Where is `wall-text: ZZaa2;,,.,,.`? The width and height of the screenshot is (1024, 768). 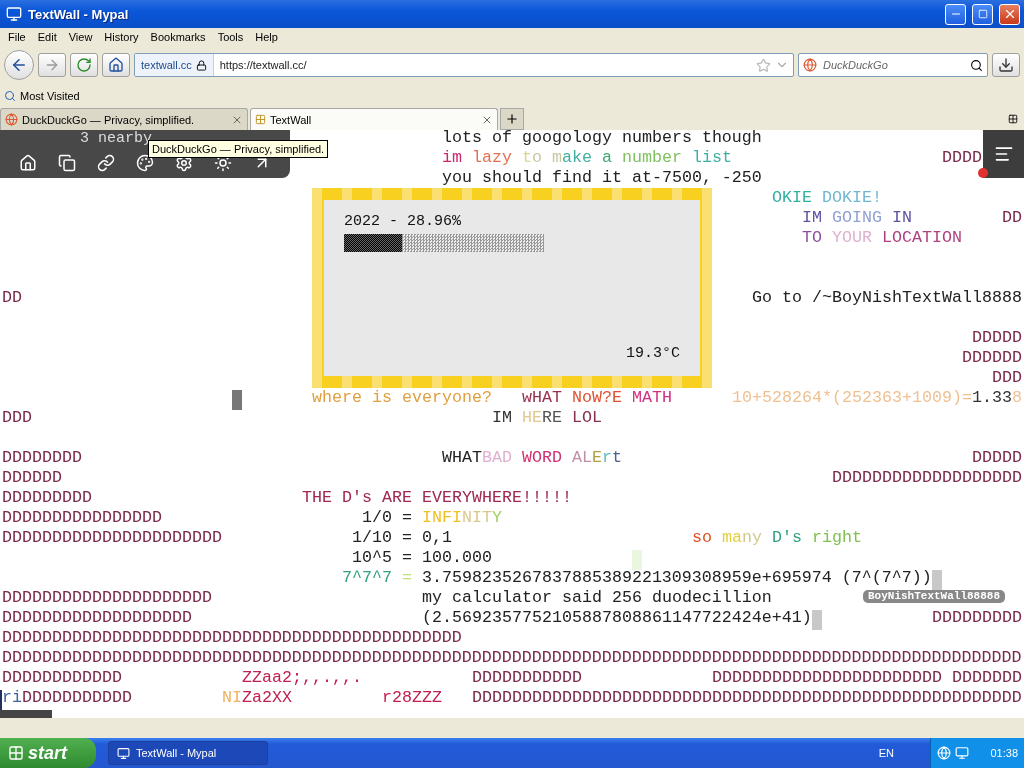
wall-text: ZZaa2;,,.,,. is located at coordinates (302, 678).